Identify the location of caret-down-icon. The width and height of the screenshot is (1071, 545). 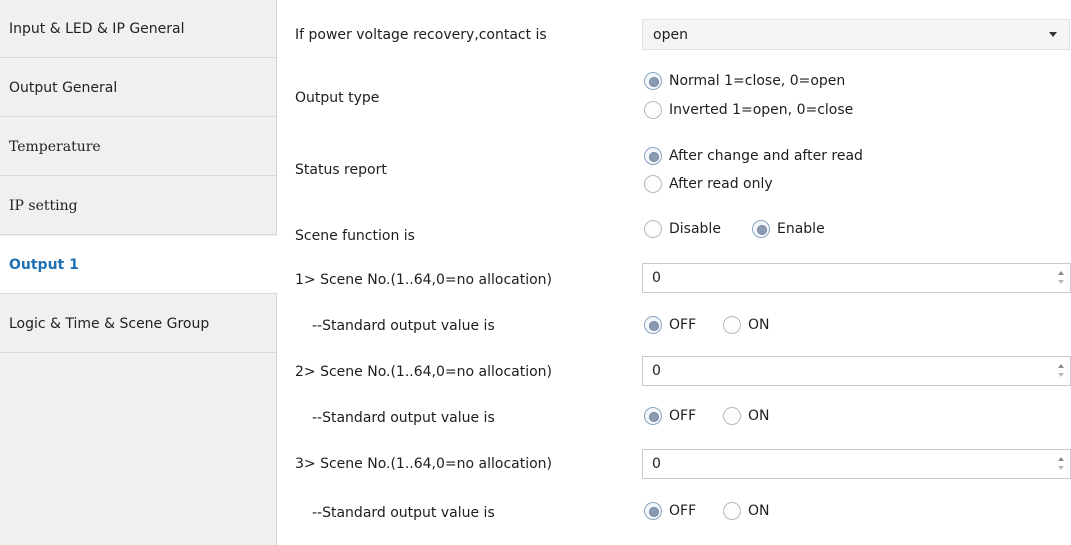
(1053, 34).